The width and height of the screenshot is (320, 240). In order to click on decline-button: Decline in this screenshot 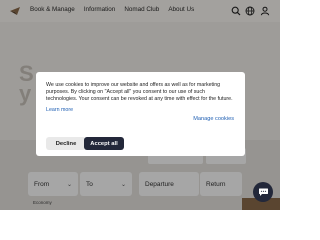, I will do `click(66, 143)`.